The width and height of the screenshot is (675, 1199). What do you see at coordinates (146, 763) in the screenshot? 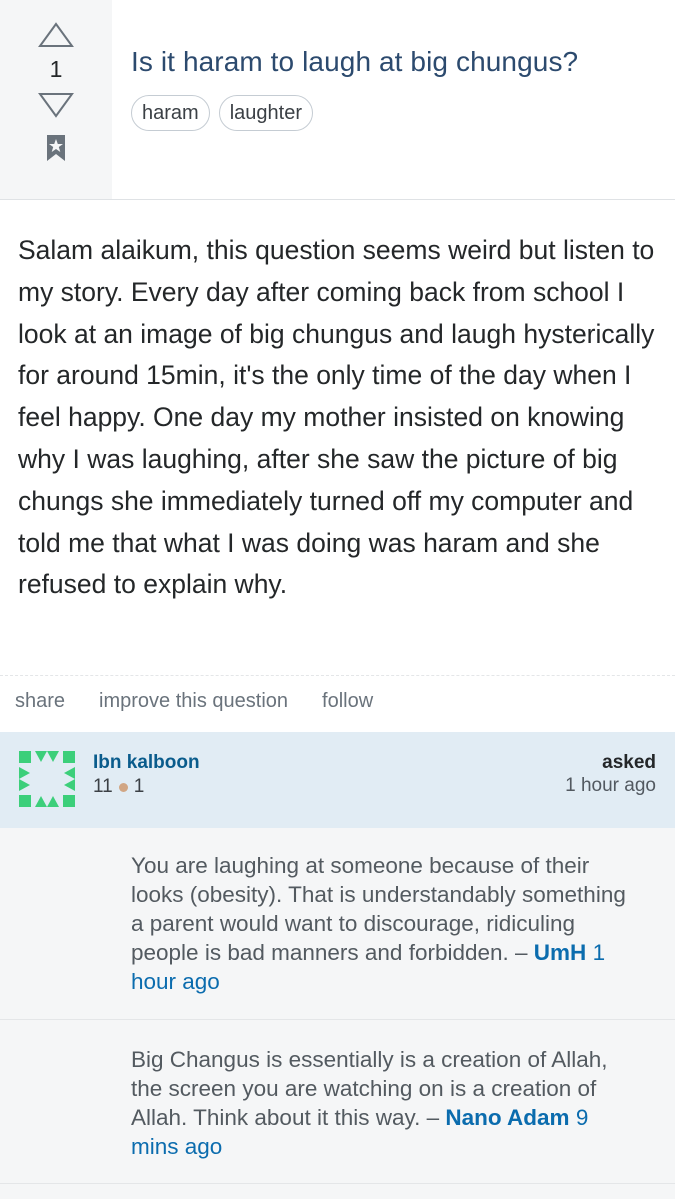
I see `user-name: Ibn kalboon` at bounding box center [146, 763].